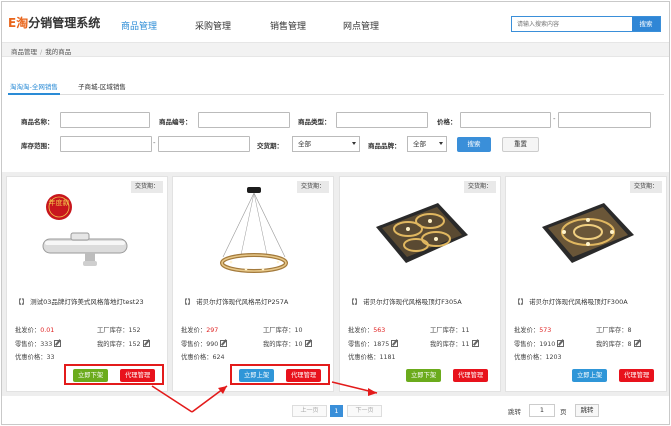  What do you see at coordinates (361, 25) in the screenshot?
I see `nav-outlet-management: 网点管理` at bounding box center [361, 25].